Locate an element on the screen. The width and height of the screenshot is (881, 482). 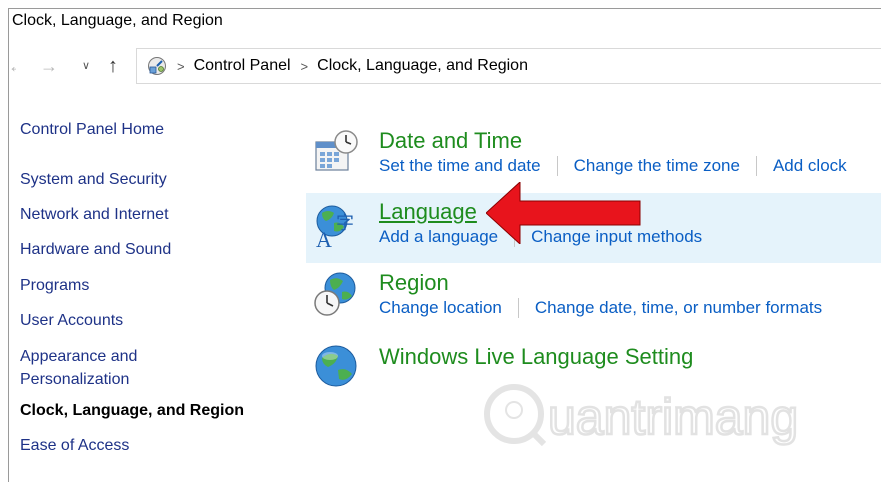
svg-text: A is located at coordinates (324, 238).